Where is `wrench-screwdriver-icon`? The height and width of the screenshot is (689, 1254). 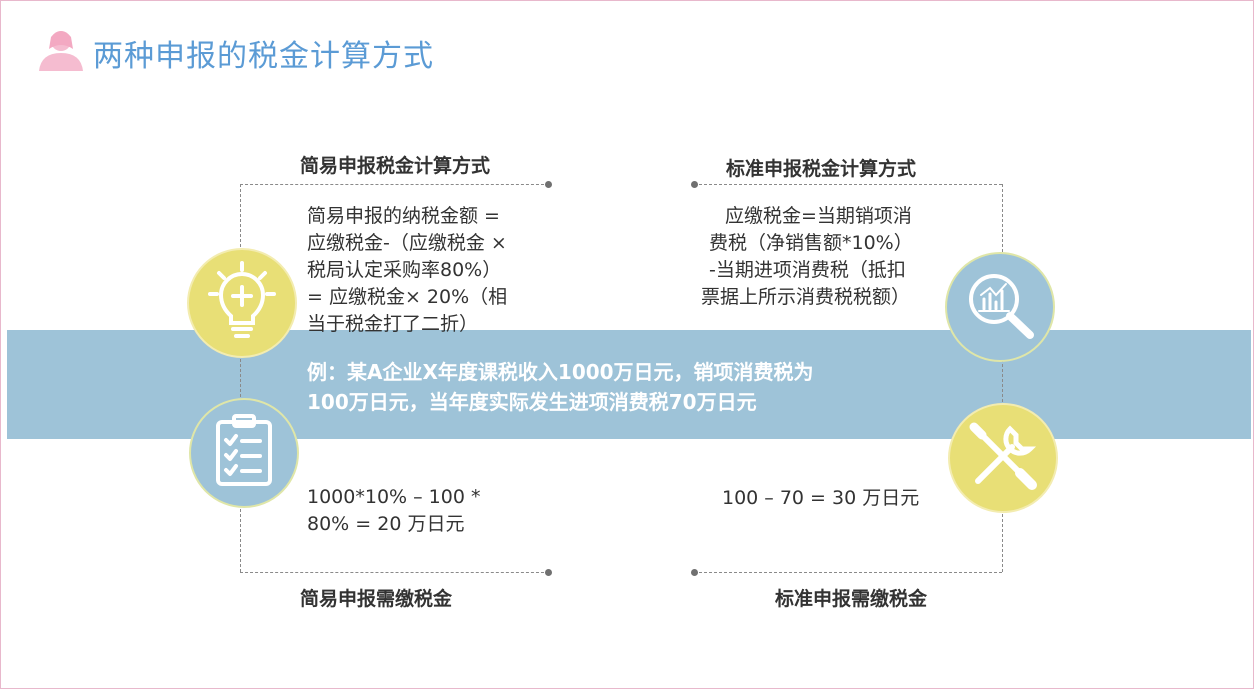
wrench-screwdriver-icon is located at coordinates (1003, 458).